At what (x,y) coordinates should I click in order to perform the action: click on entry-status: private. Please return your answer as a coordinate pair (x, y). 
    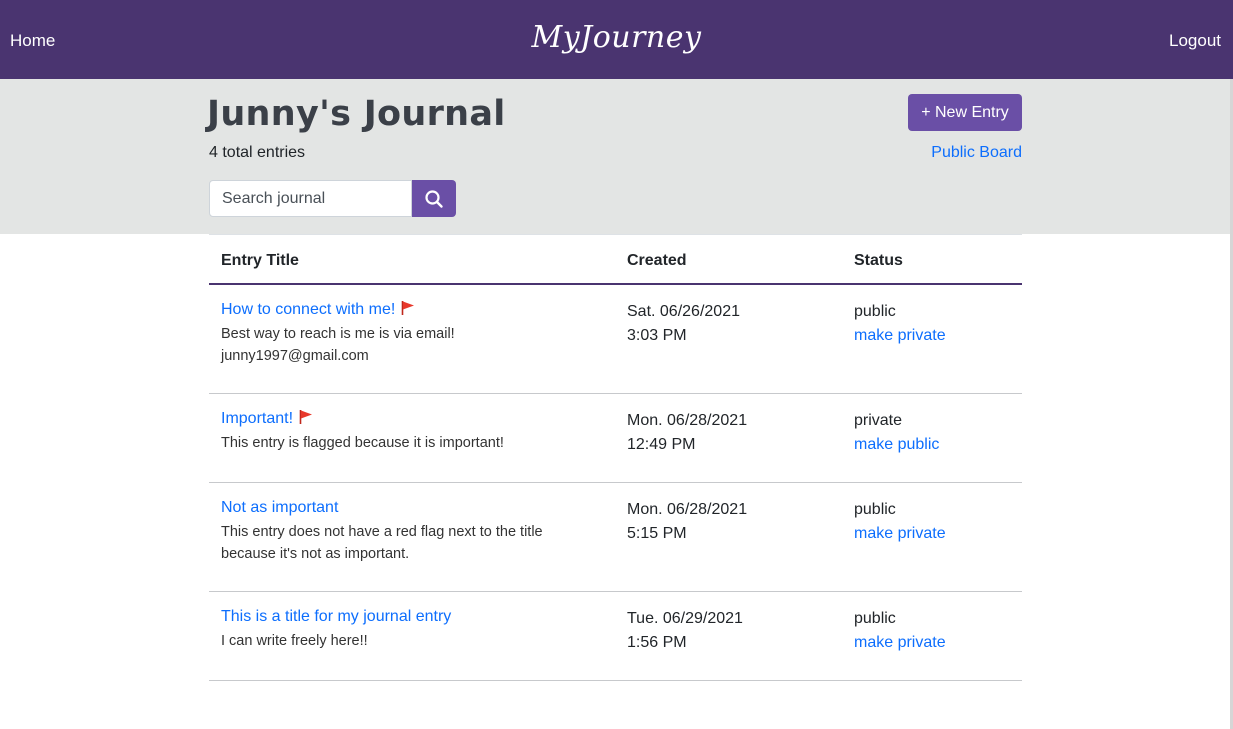
    Looking at the image, I should click on (878, 420).